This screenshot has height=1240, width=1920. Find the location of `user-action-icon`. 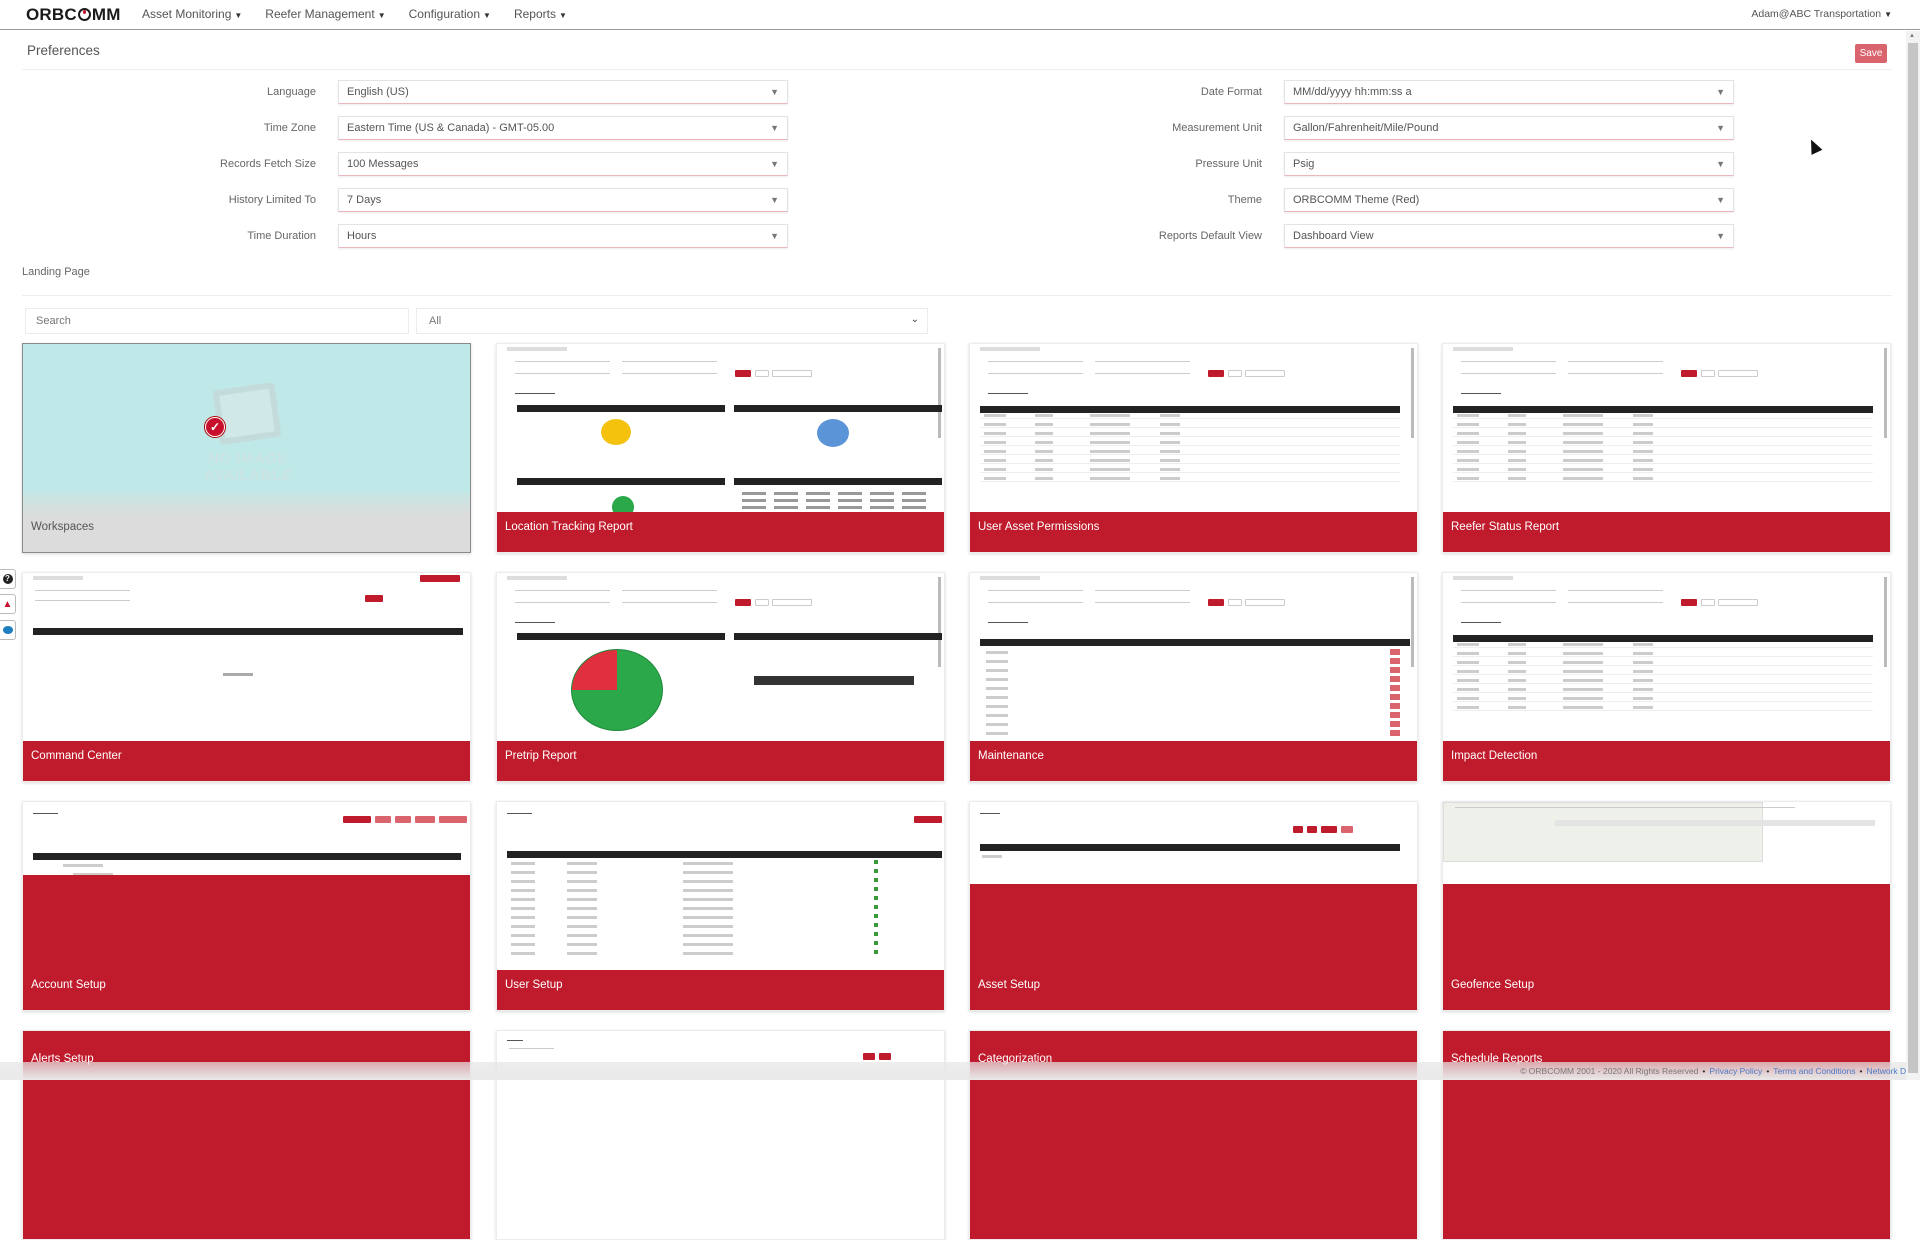

user-action-icon is located at coordinates (876, 862).